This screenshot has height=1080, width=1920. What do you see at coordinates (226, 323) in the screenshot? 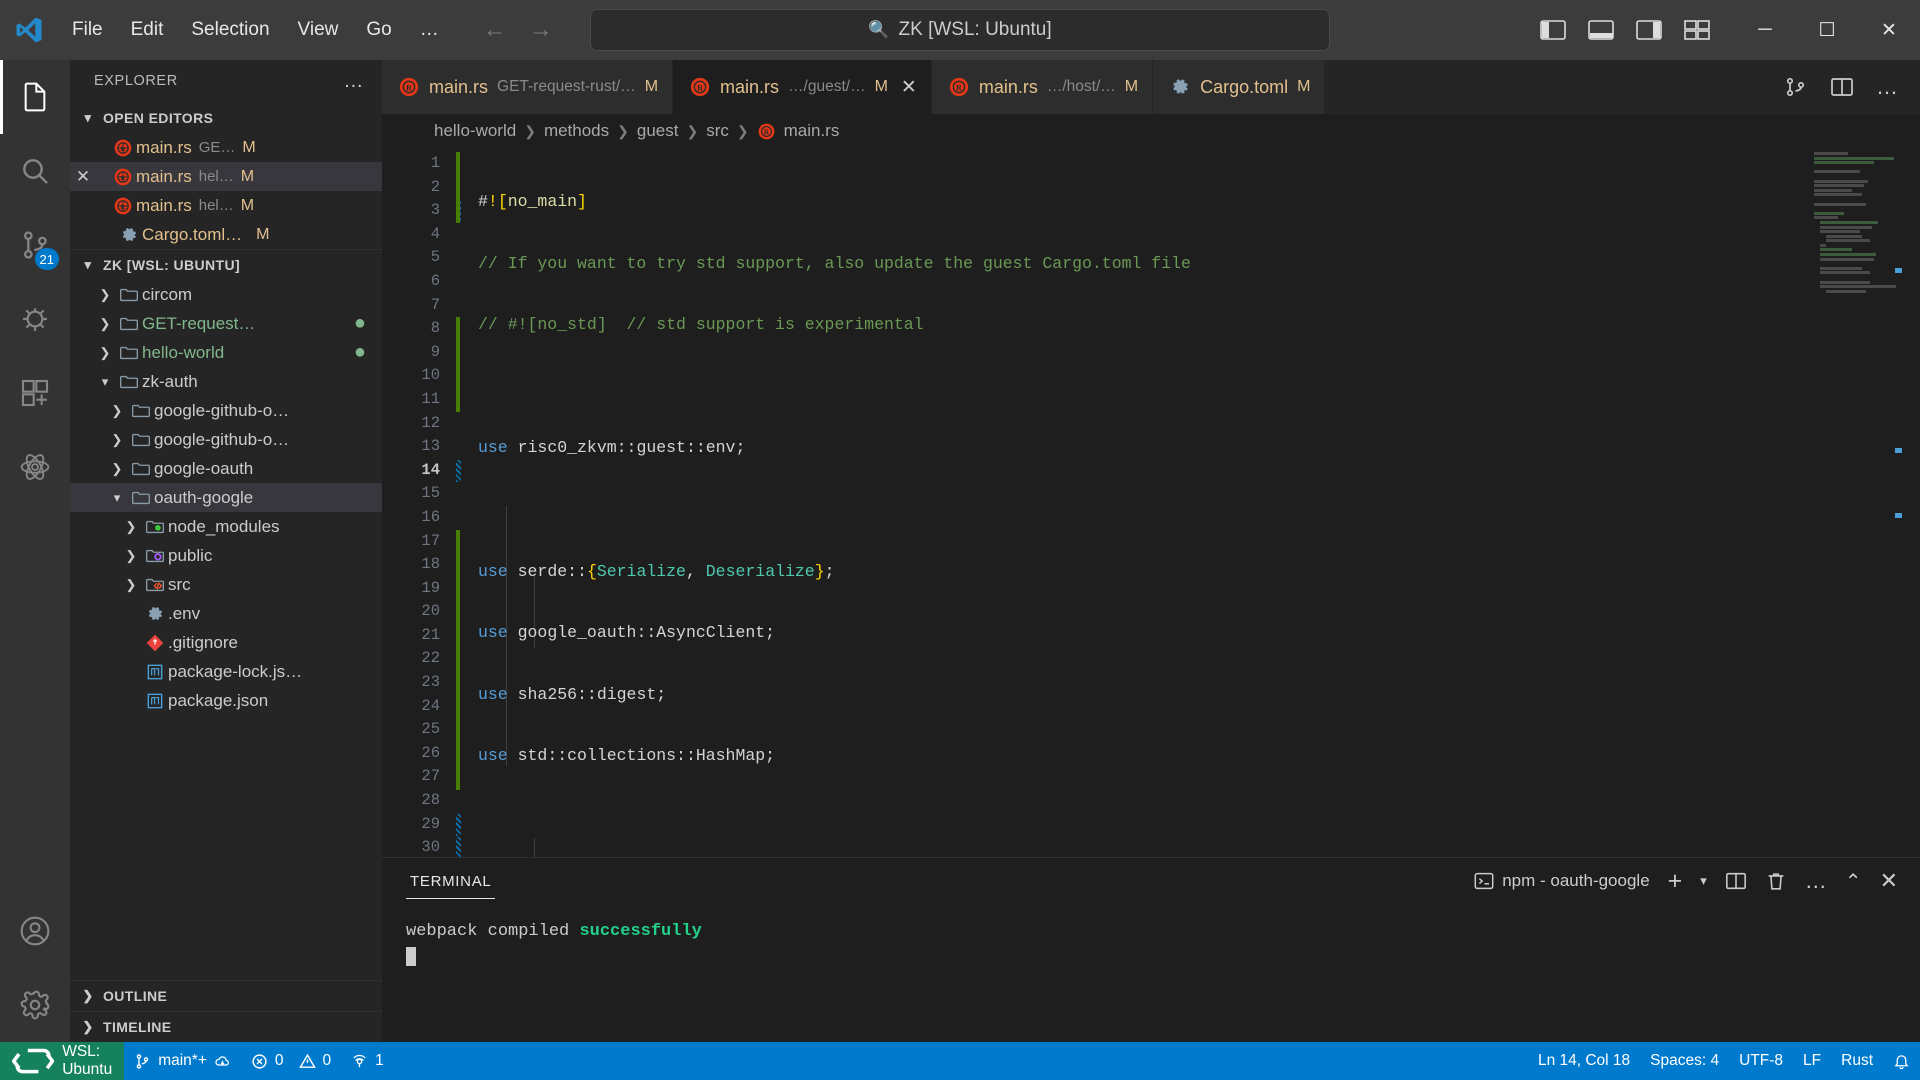
I see `tree-item-get-request: ❯ GET-request… ●` at bounding box center [226, 323].